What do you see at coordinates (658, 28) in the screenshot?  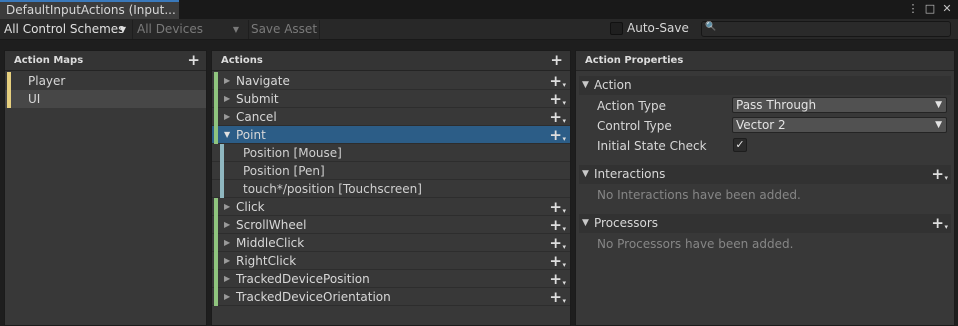 I see `auto-save-label: Auto-Save` at bounding box center [658, 28].